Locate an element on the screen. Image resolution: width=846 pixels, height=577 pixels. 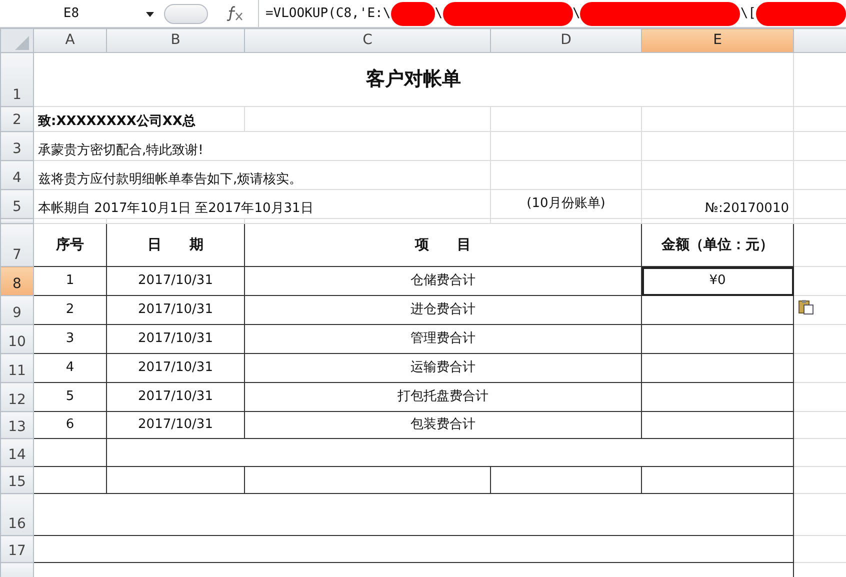
row-header: 11 is located at coordinates (17, 368).